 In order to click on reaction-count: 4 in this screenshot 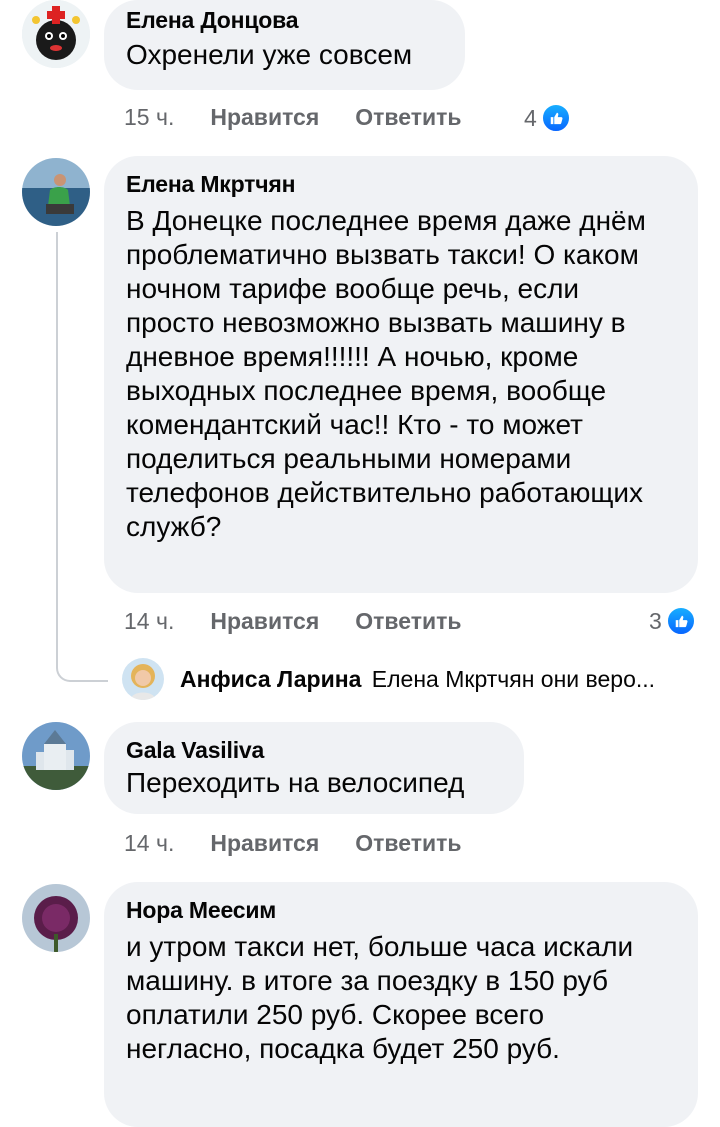, I will do `click(547, 118)`.